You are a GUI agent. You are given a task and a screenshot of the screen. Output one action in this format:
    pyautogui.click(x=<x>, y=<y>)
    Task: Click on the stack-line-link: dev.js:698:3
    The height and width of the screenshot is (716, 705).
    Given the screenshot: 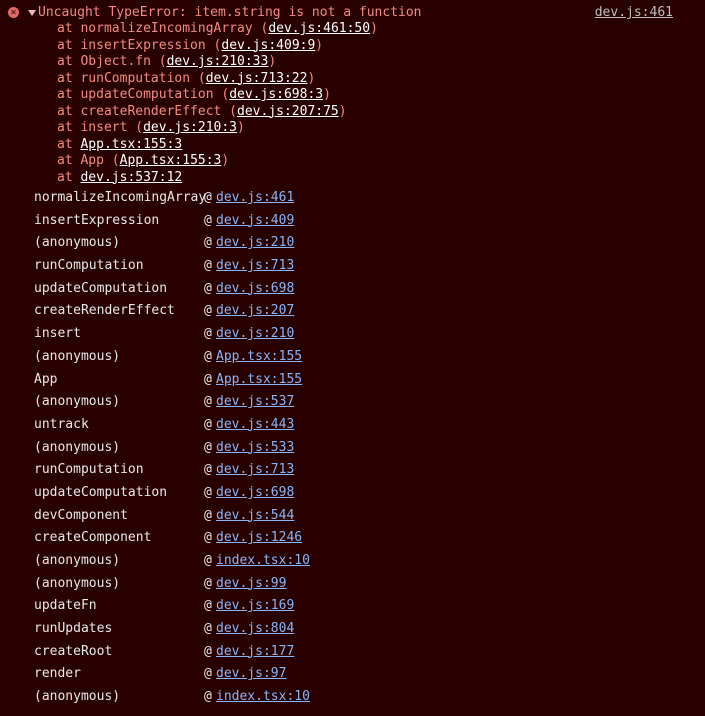 What is the action you would take?
    pyautogui.click(x=276, y=94)
    